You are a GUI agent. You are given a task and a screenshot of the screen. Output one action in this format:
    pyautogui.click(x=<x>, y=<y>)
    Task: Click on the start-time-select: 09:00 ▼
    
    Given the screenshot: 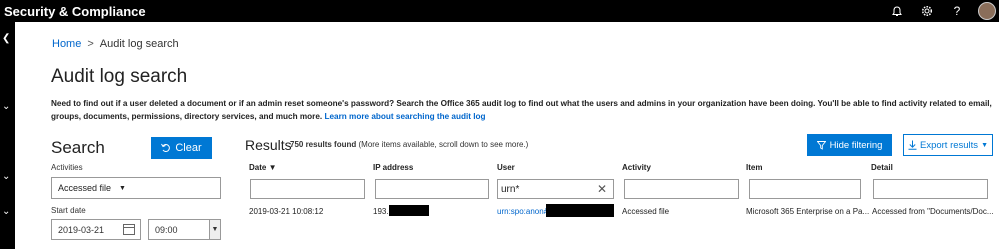 What is the action you would take?
    pyautogui.click(x=184, y=229)
    